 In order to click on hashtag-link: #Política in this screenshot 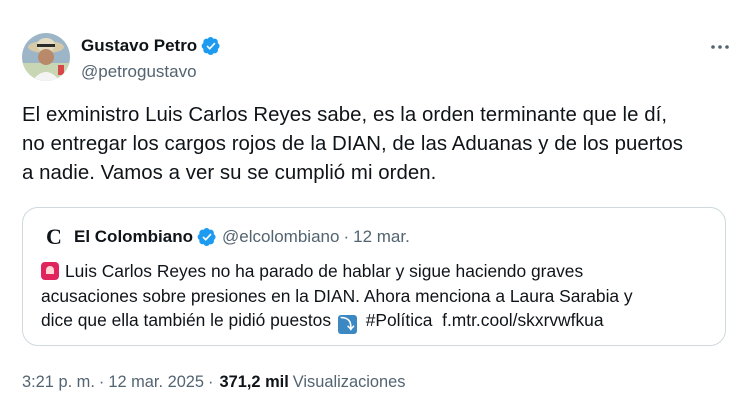, I will do `click(399, 320)`.